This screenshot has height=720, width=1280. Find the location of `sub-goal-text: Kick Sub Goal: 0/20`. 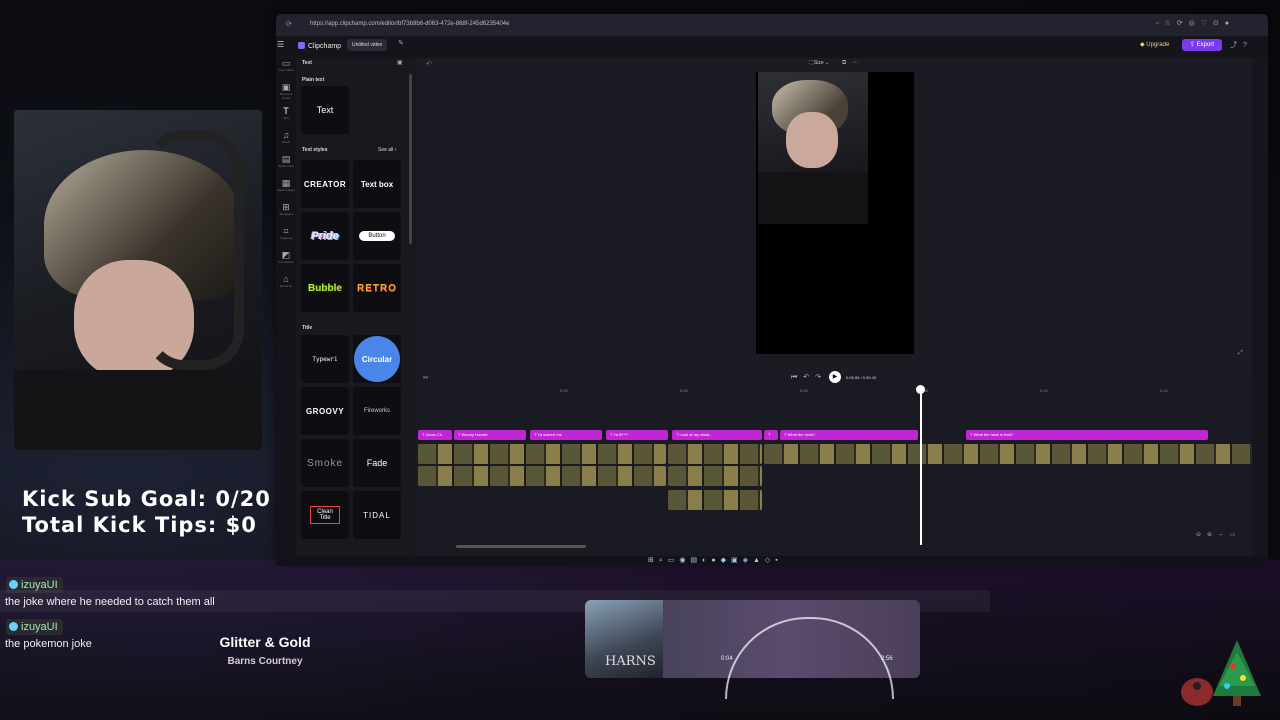

sub-goal-text: Kick Sub Goal: 0/20 is located at coordinates (146, 499).